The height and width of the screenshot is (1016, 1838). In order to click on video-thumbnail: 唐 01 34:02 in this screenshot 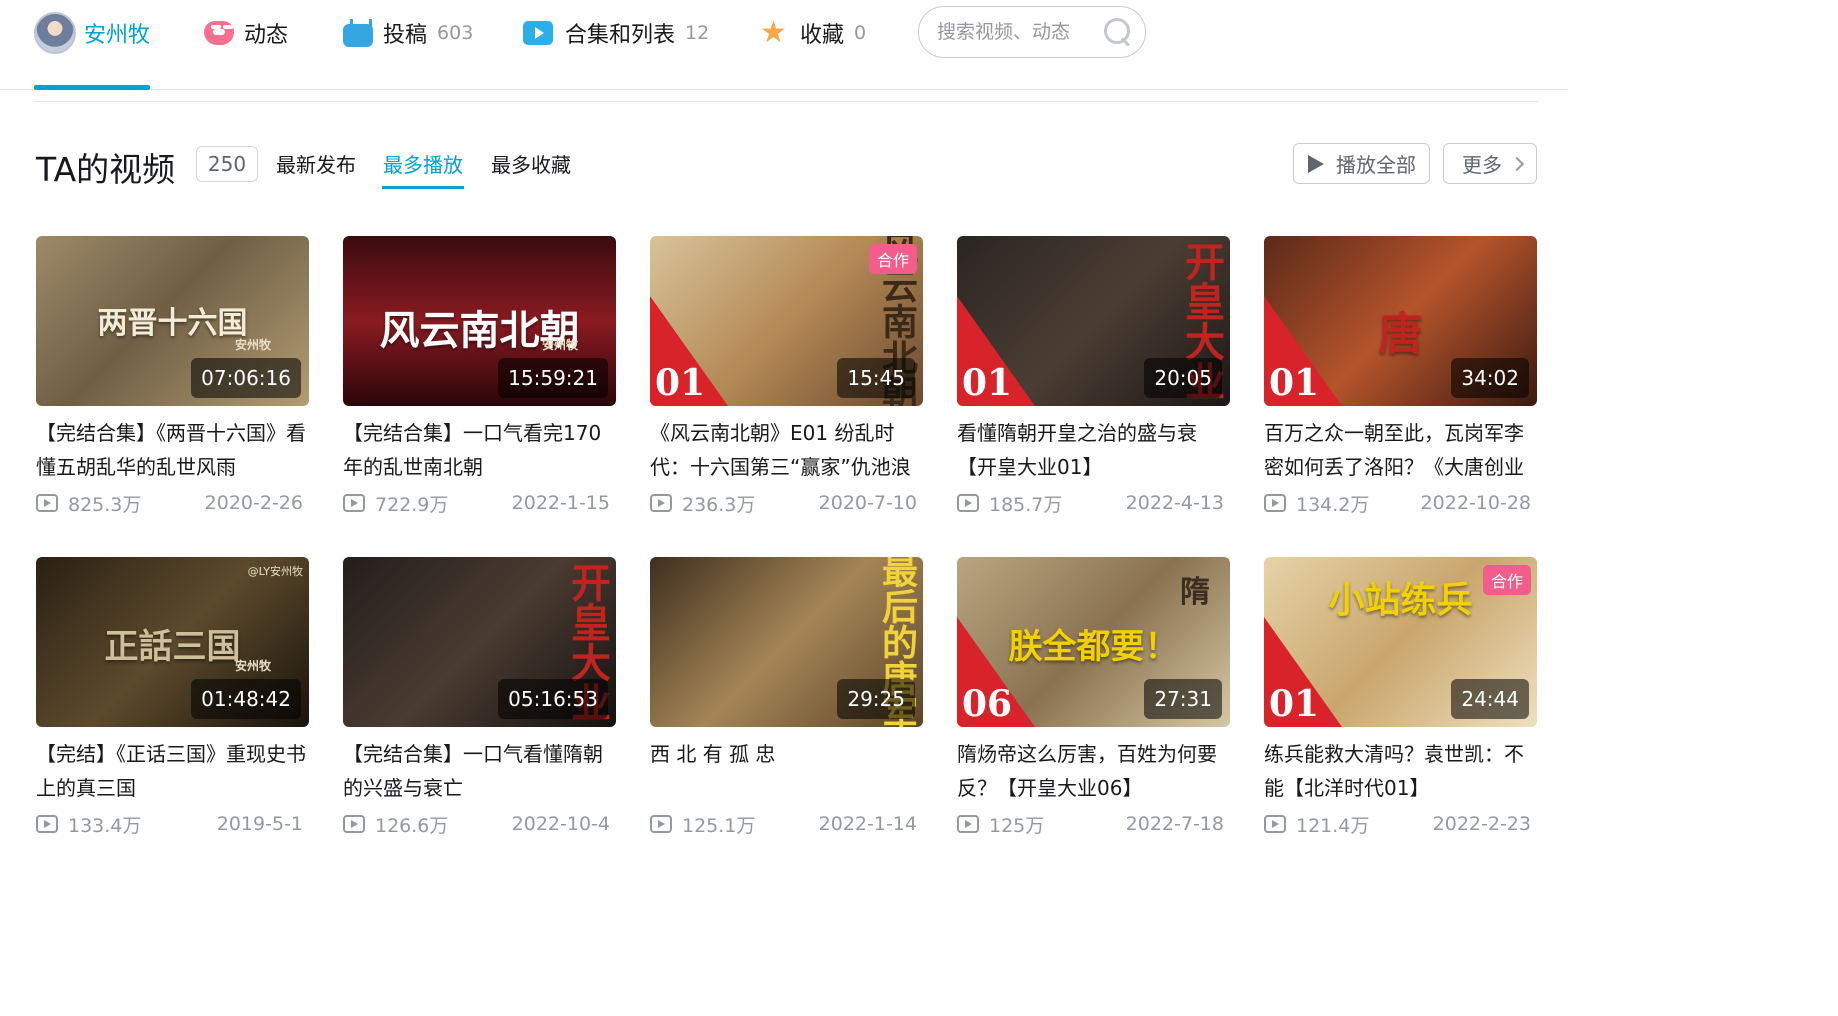, I will do `click(1400, 321)`.